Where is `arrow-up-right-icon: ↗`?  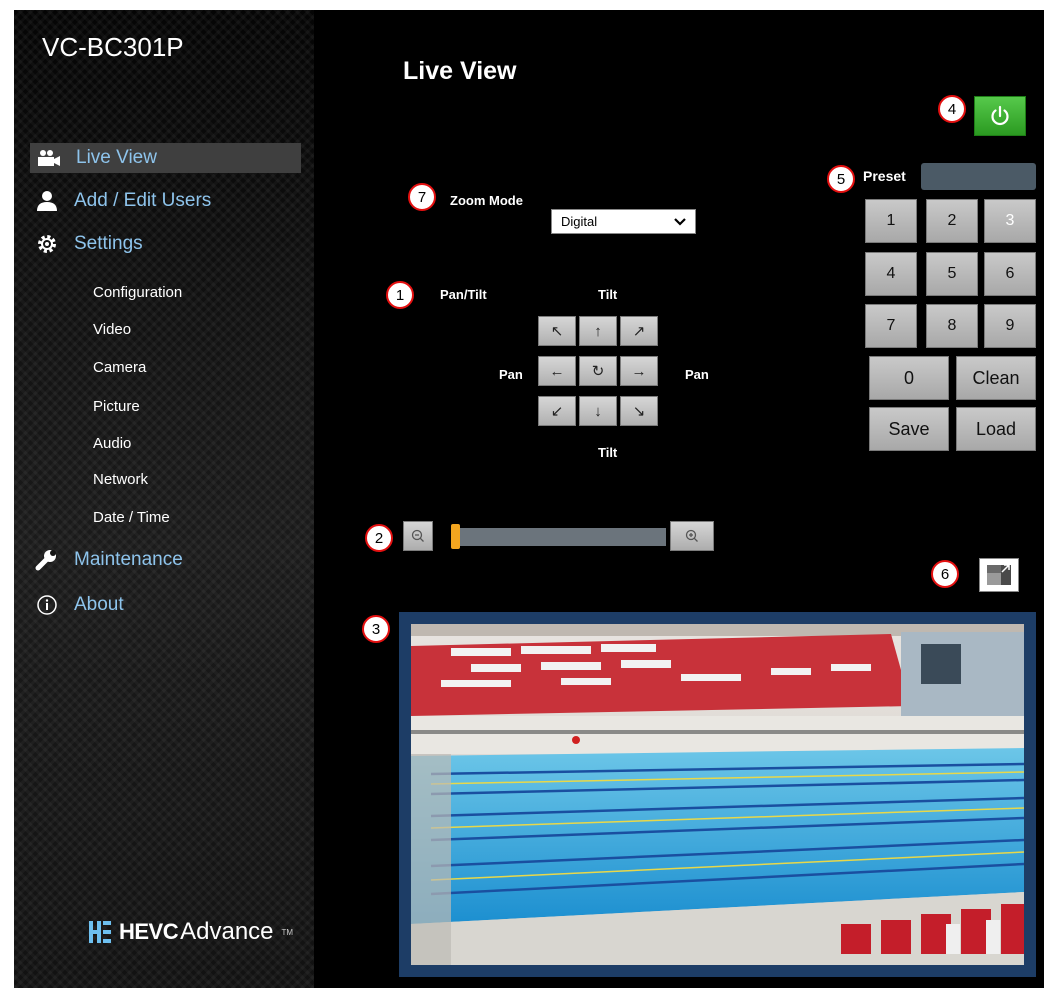
arrow-up-right-icon: ↗ is located at coordinates (639, 331).